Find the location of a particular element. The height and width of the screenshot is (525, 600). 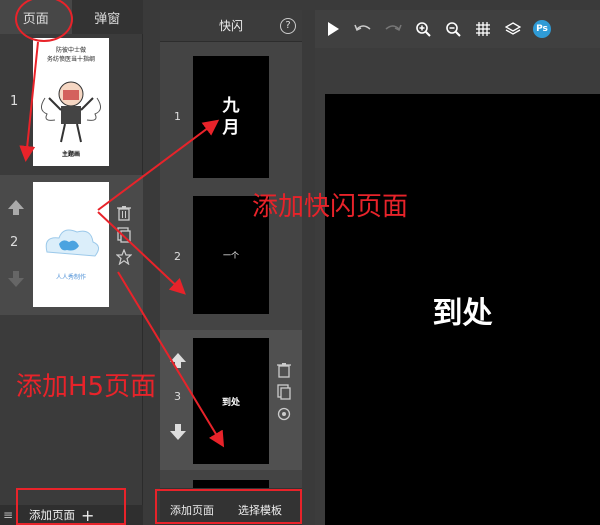

annotation-add-h5-page: 添加H5页面 is located at coordinates (86, 387).